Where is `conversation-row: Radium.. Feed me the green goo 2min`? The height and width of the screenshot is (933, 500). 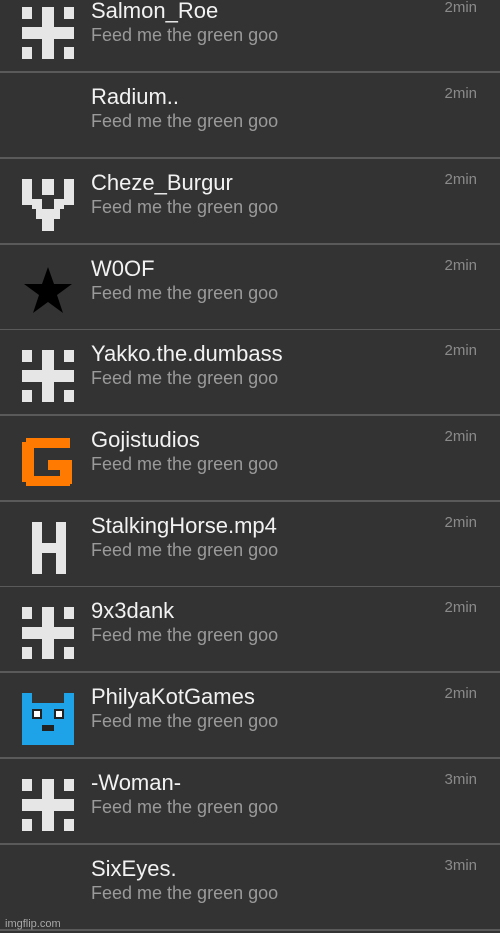 conversation-row: Radium.. Feed me the green goo 2min is located at coordinates (250, 116).